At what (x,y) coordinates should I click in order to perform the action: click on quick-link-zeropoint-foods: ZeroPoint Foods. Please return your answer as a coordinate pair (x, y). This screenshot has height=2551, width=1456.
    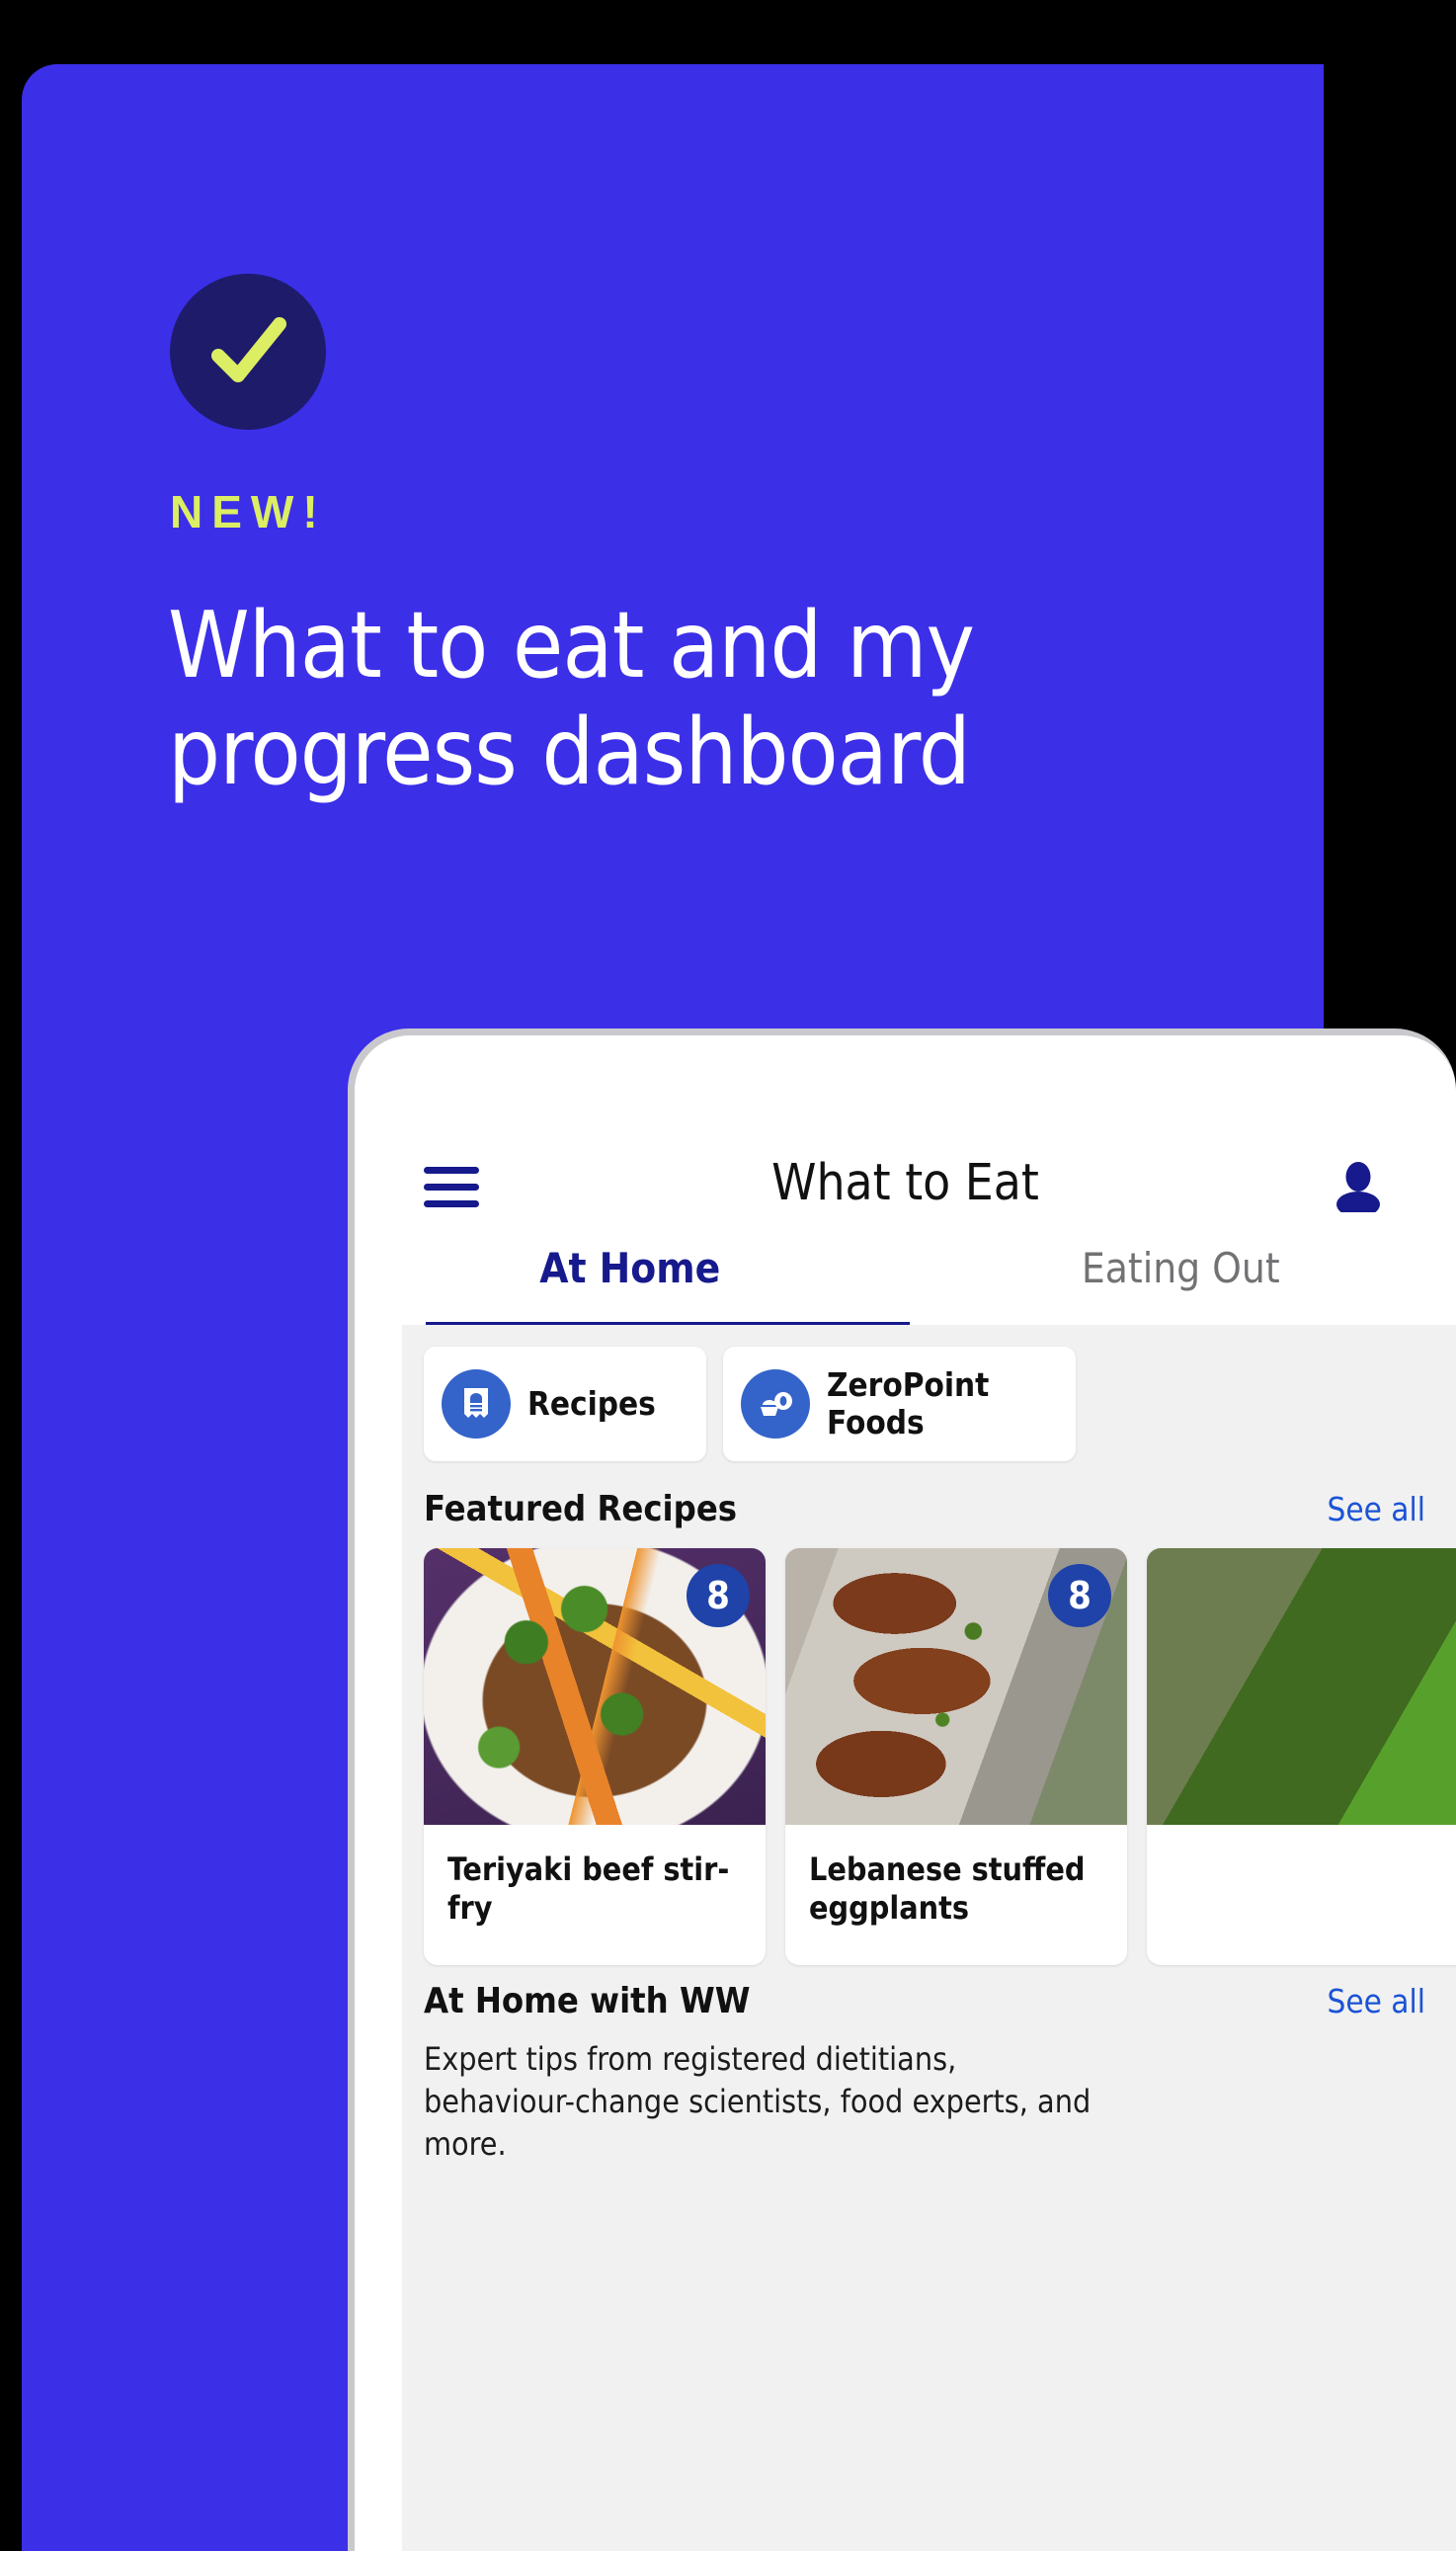
    Looking at the image, I should click on (899, 1404).